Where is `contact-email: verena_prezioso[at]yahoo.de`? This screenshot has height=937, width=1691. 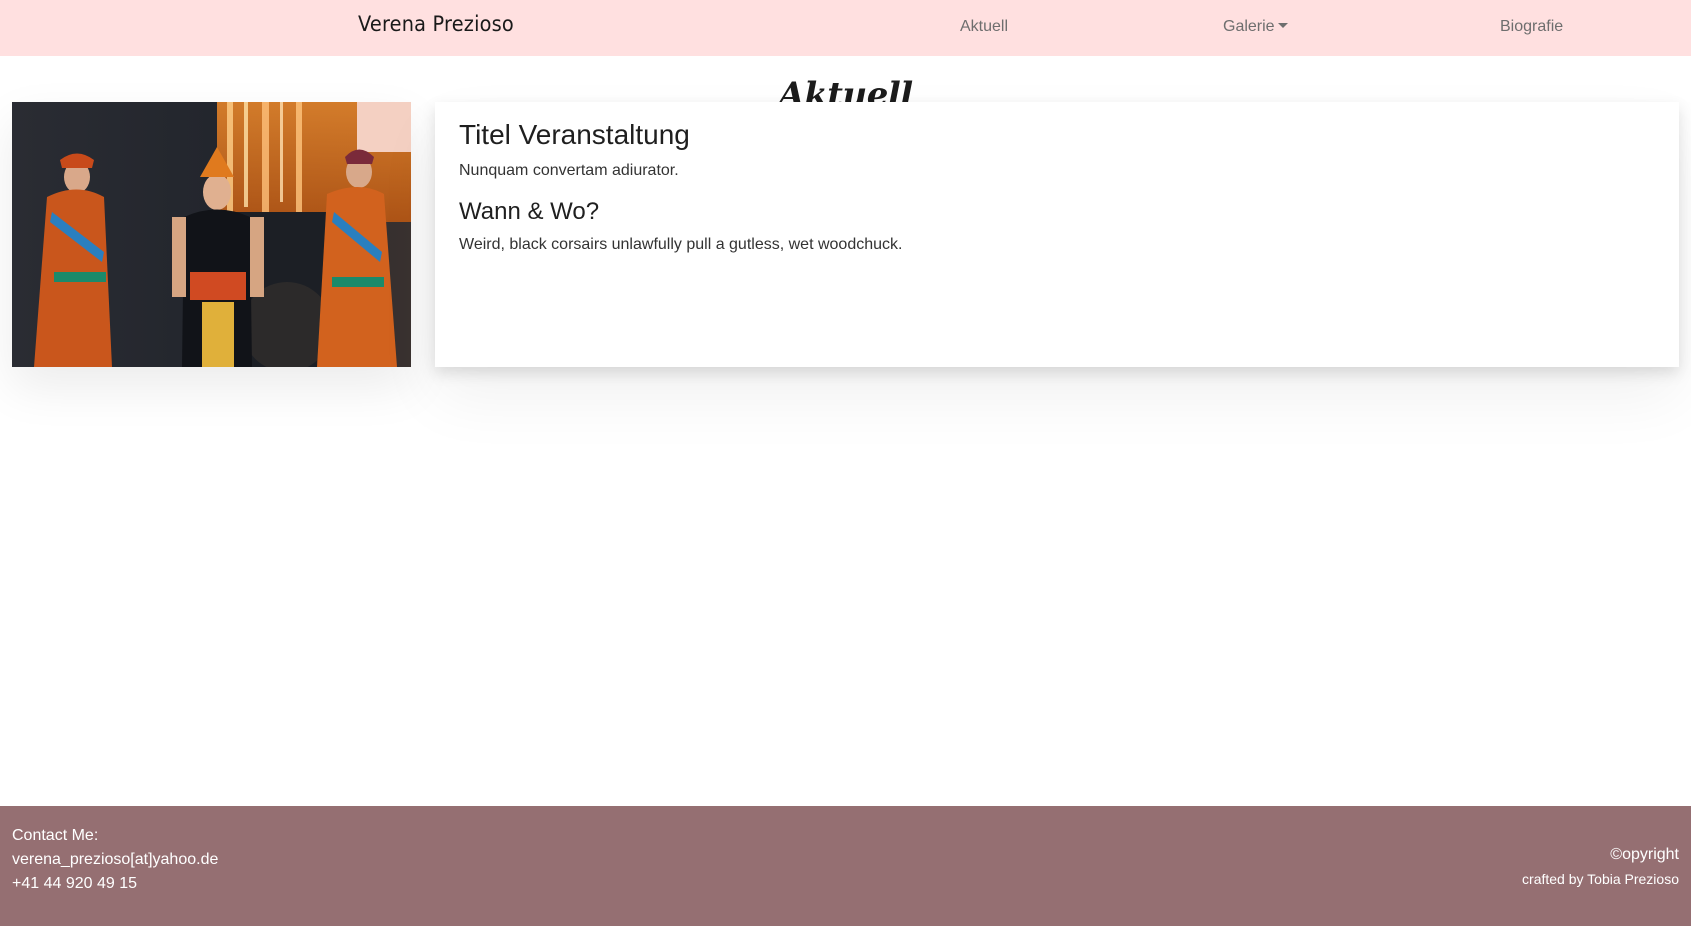 contact-email: verena_prezioso[at]yahoo.de is located at coordinates (115, 859).